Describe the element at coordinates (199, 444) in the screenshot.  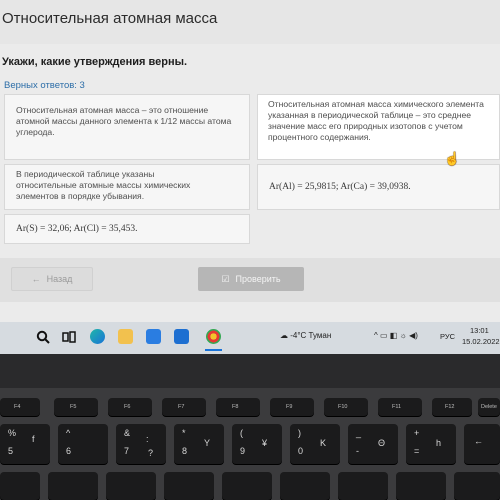
I see `key-8: * 8 Y` at that location.